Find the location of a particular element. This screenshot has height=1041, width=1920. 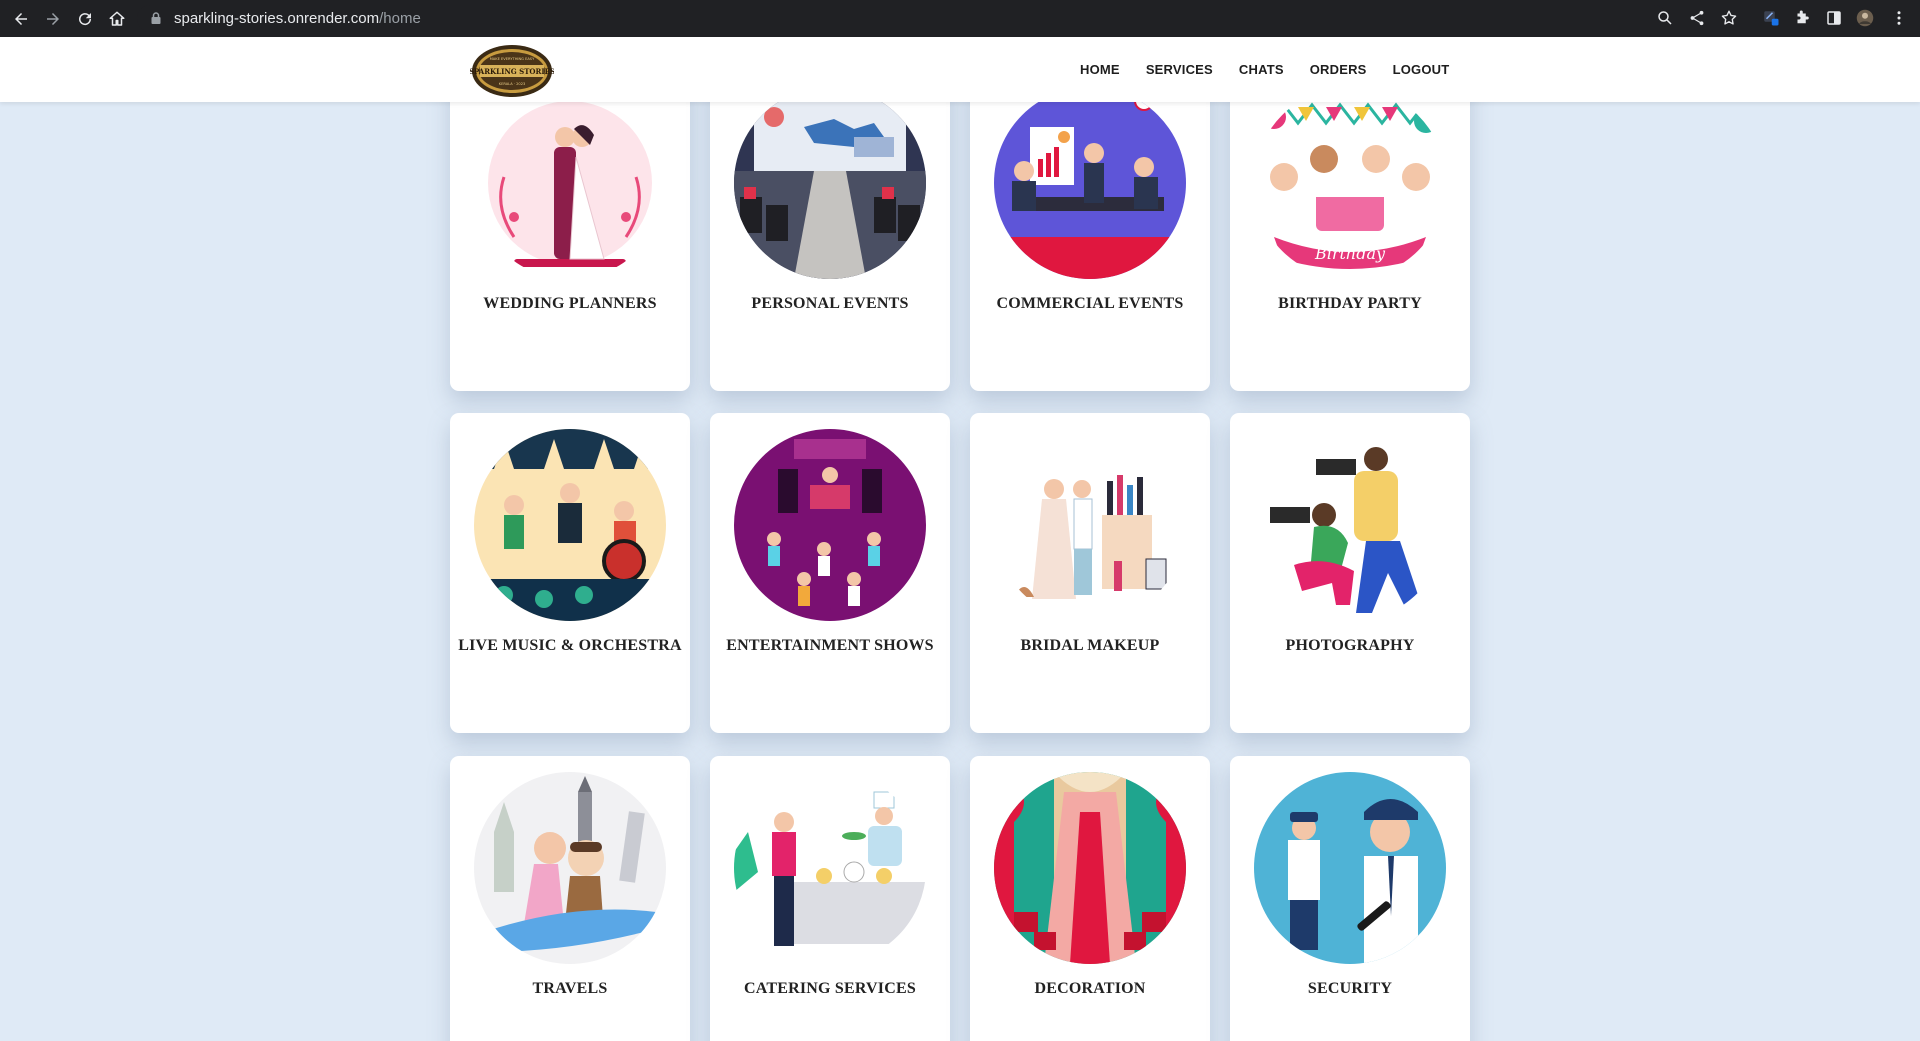

travel-landmarks-illustration-icon is located at coordinates (570, 868).